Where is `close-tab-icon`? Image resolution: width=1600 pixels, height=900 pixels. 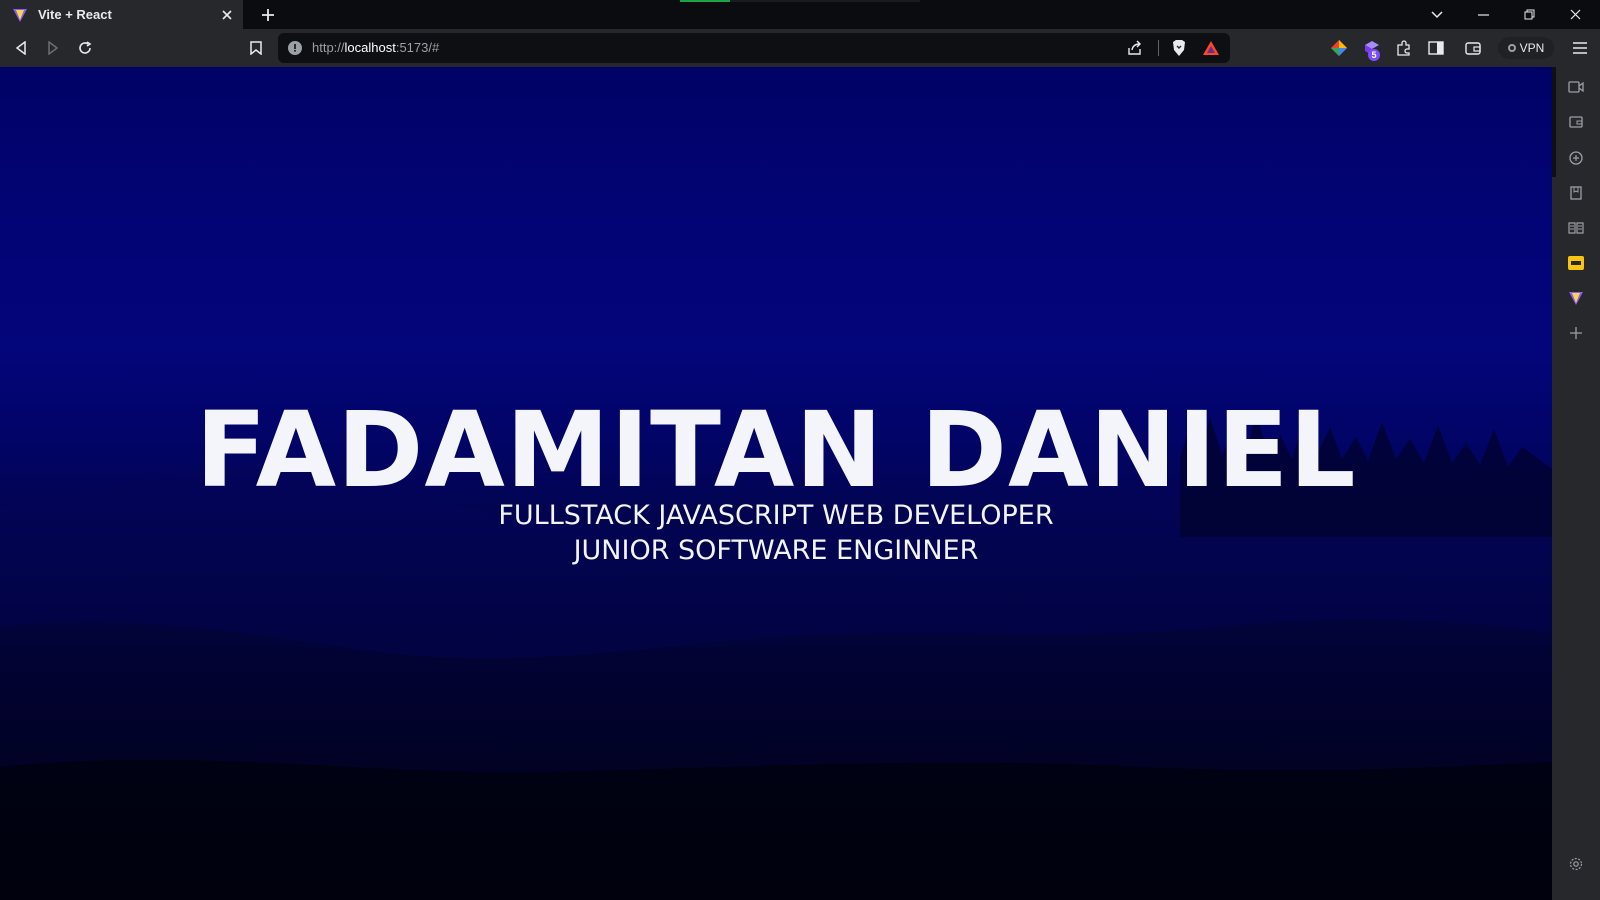
close-tab-icon is located at coordinates (227, 15).